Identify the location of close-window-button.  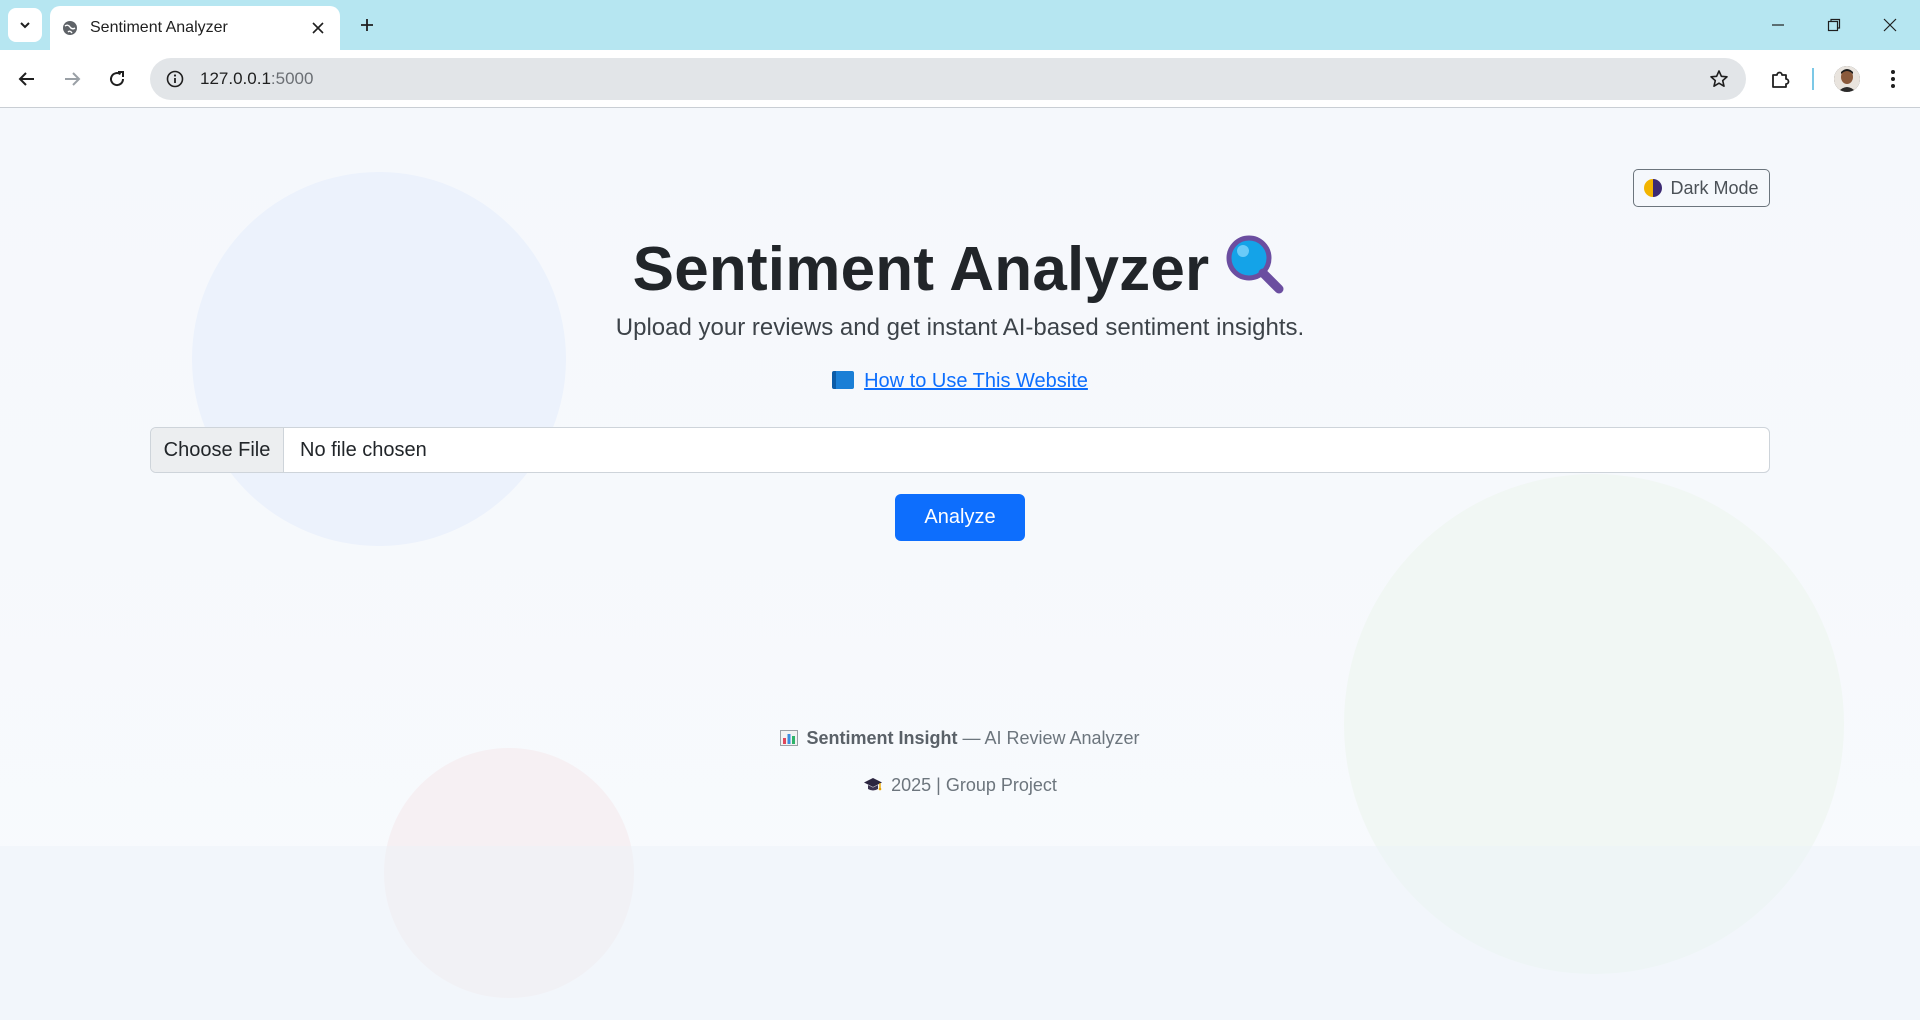
(1890, 25).